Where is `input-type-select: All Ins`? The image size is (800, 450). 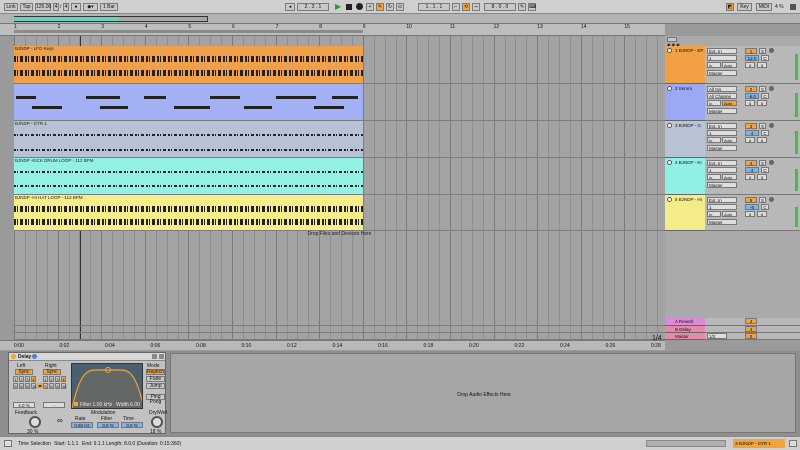 input-type-select: All Ins is located at coordinates (722, 89).